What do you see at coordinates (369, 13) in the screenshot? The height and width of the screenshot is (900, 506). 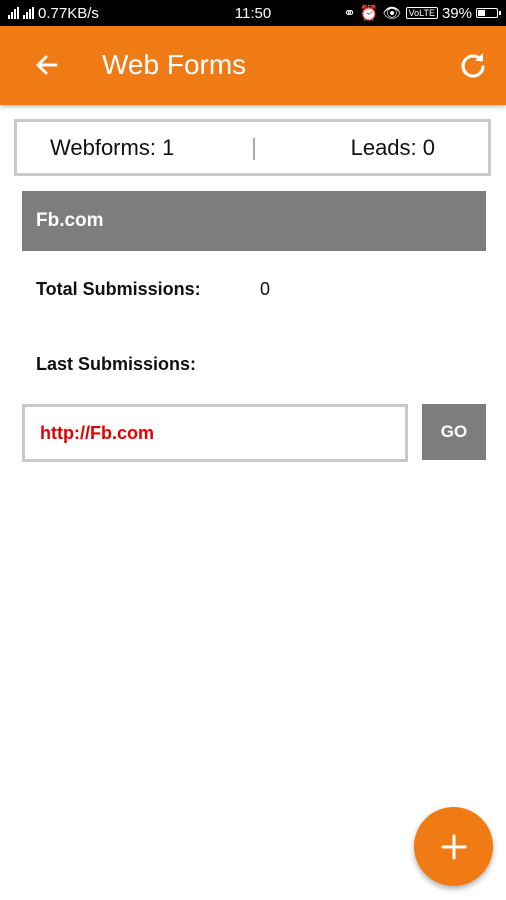 I see `alarm-icon: ⏰` at bounding box center [369, 13].